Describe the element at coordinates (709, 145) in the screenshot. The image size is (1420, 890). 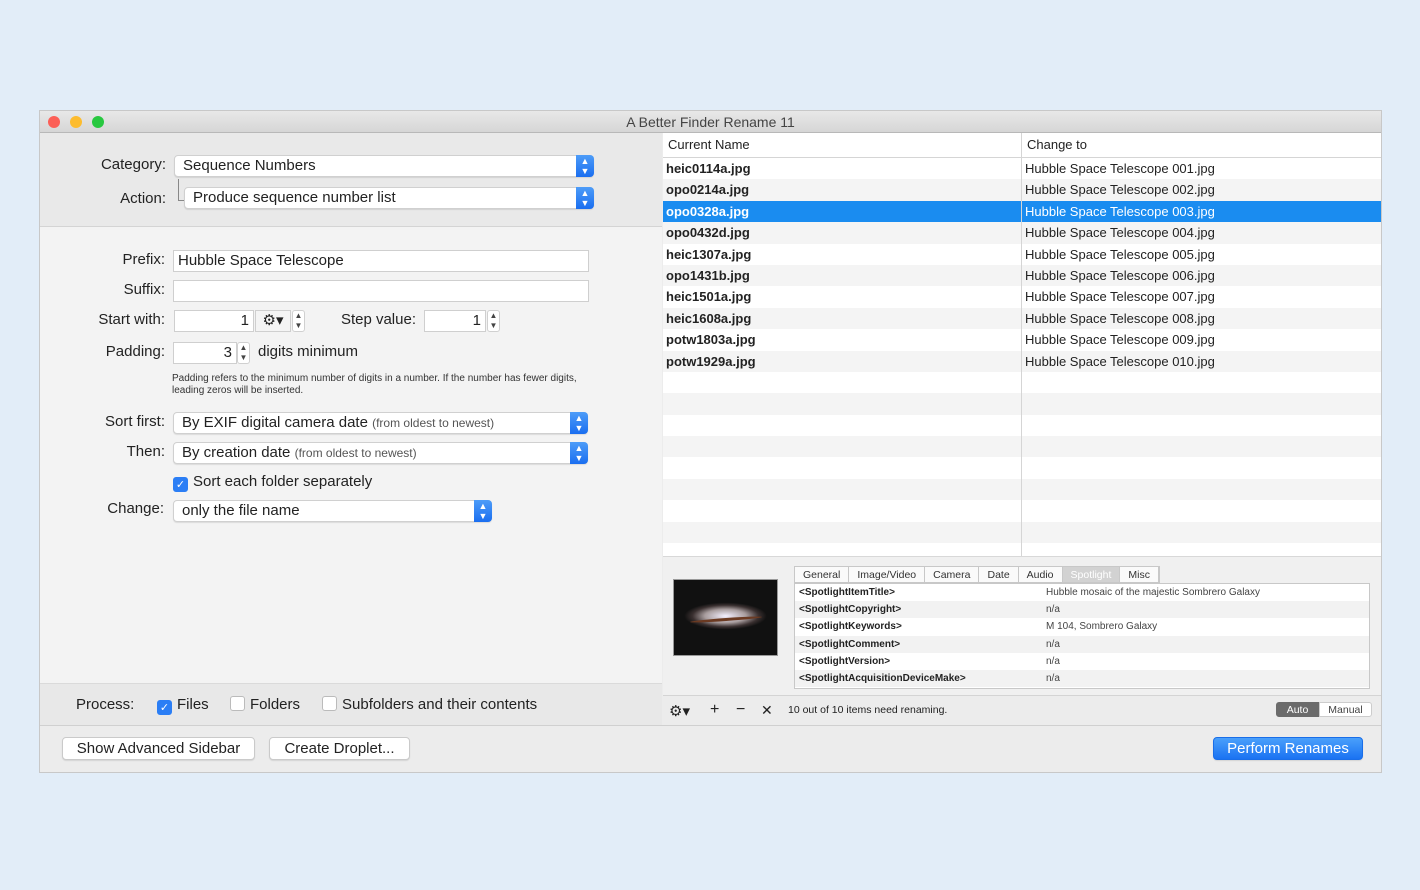
I see `column-header-current: Current Name` at that location.